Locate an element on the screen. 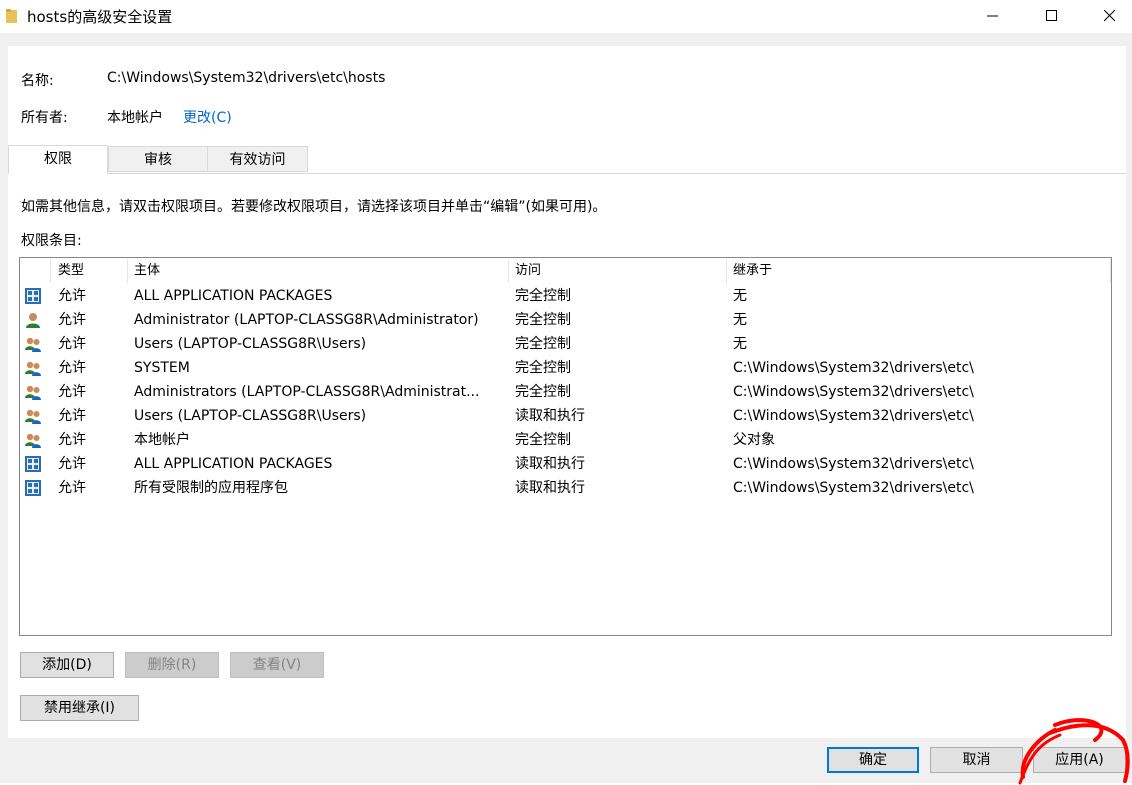 Image resolution: width=1132 pixels, height=785 pixels. tab-permissions: 权限 is located at coordinates (58, 159).